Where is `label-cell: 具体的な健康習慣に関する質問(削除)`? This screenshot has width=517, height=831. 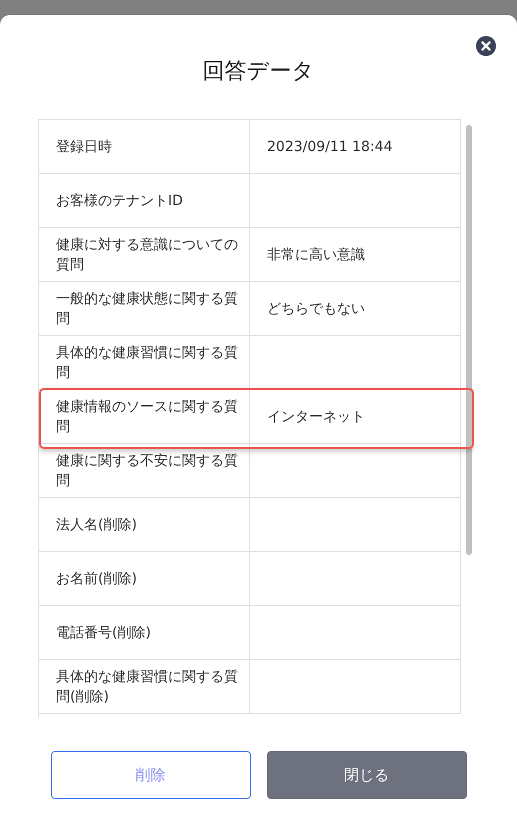 label-cell: 具体的な健康習慣に関する質問(削除) is located at coordinates (144, 687).